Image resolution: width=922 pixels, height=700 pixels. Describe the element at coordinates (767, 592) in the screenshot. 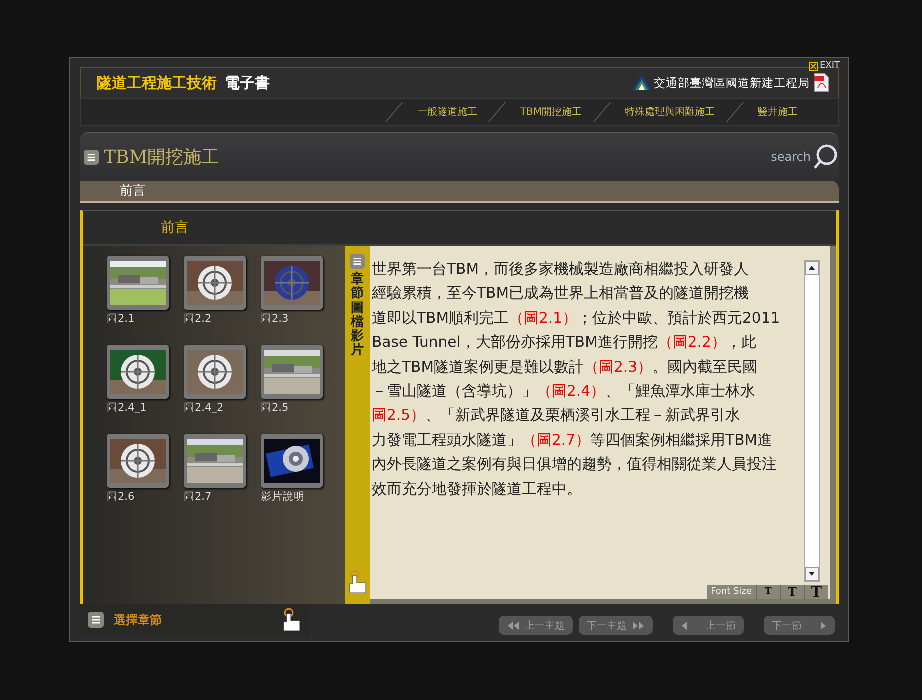

I see `font-size-bar: Font Size T T T` at that location.